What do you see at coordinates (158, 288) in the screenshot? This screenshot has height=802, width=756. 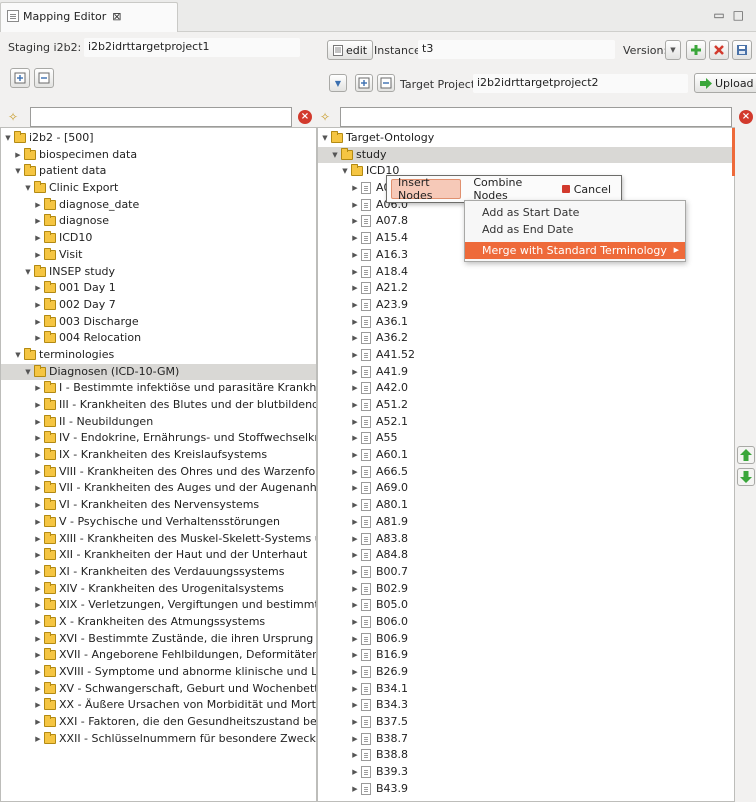 I see `tree-row: ▶ 001 Day 1` at bounding box center [158, 288].